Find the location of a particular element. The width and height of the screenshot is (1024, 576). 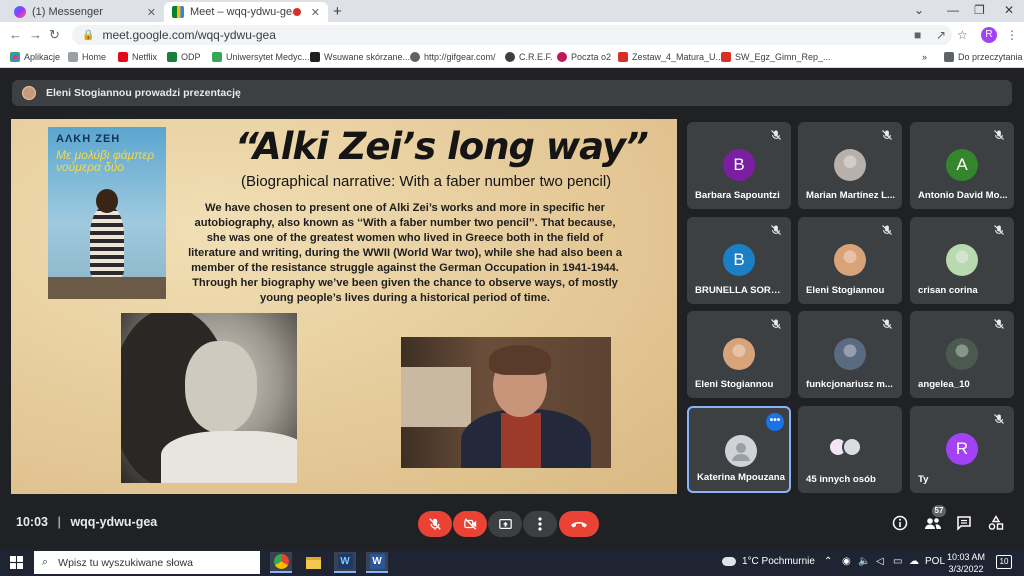

reading-list-button: Do przeczytania is located at coordinates (983, 57).